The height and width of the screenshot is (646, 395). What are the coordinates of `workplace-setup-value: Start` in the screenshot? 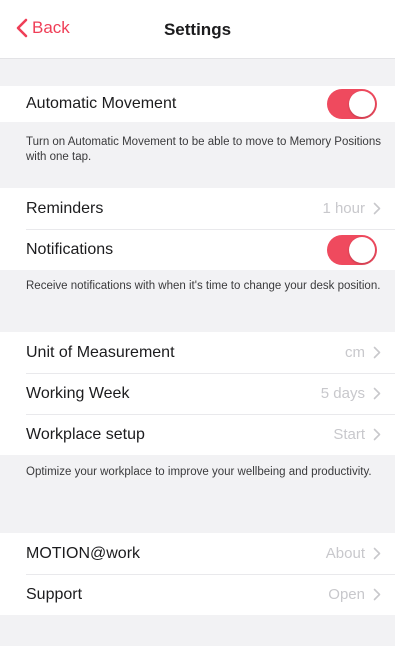 It's located at (349, 434).